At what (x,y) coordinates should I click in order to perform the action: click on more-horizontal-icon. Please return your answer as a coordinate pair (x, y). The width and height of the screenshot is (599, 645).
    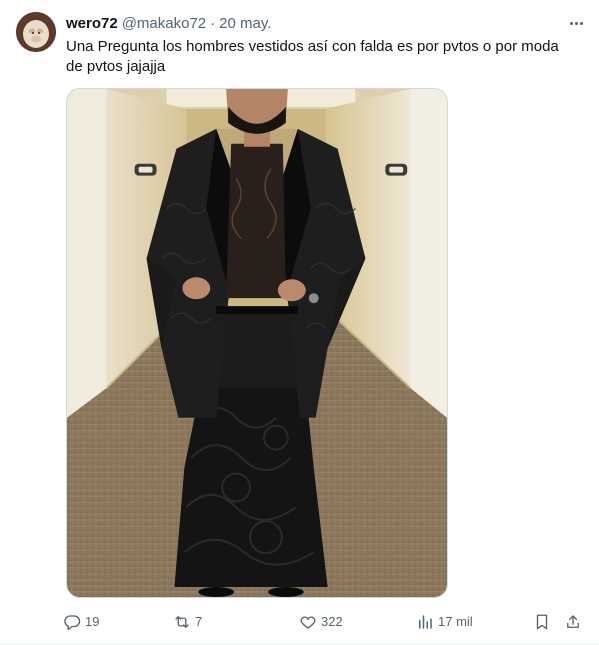
    Looking at the image, I should click on (576, 23).